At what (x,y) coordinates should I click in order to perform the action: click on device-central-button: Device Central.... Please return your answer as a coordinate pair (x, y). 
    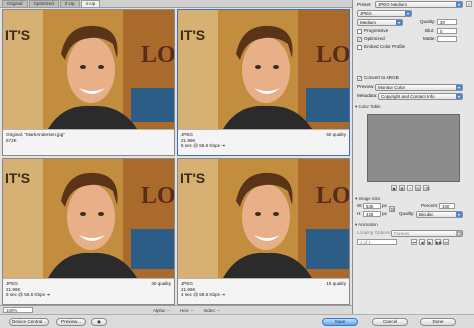
    Looking at the image, I should click on (29, 322).